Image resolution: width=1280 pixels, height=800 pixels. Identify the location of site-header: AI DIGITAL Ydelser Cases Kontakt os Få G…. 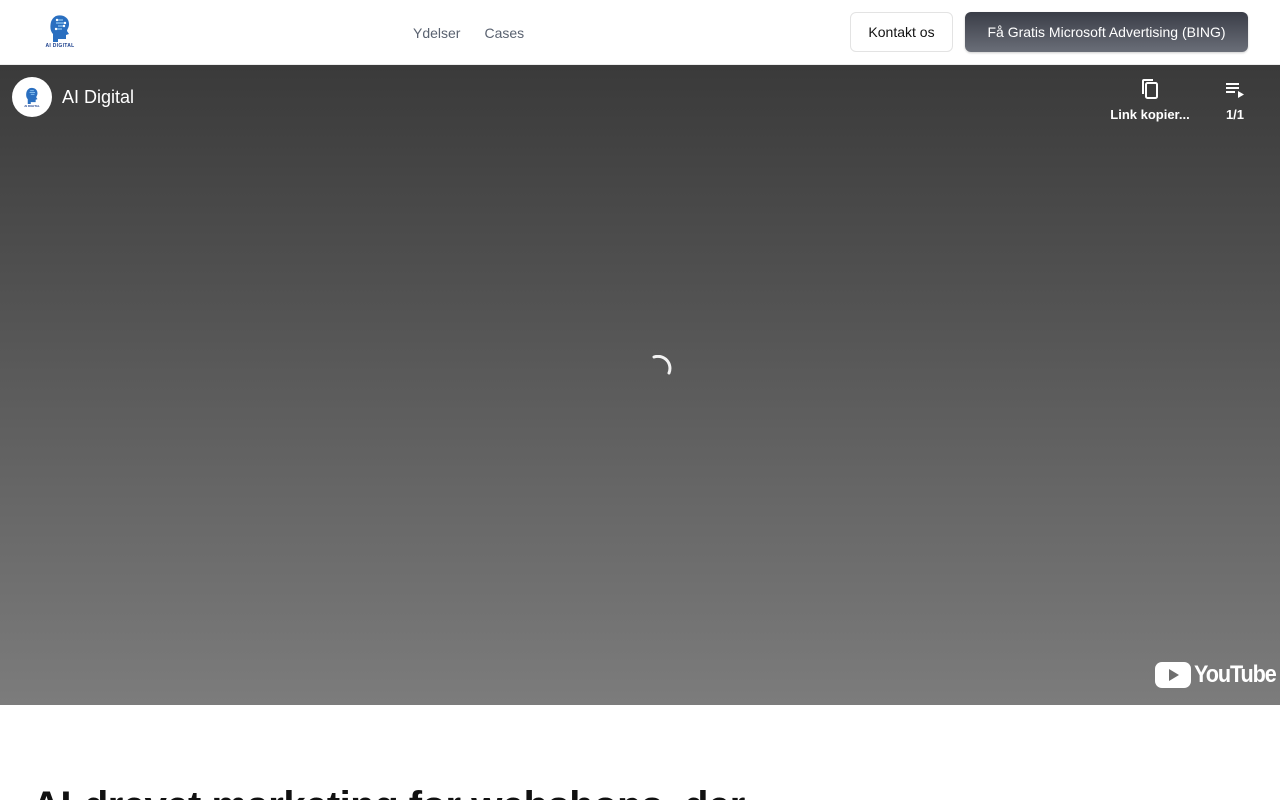
(640, 32).